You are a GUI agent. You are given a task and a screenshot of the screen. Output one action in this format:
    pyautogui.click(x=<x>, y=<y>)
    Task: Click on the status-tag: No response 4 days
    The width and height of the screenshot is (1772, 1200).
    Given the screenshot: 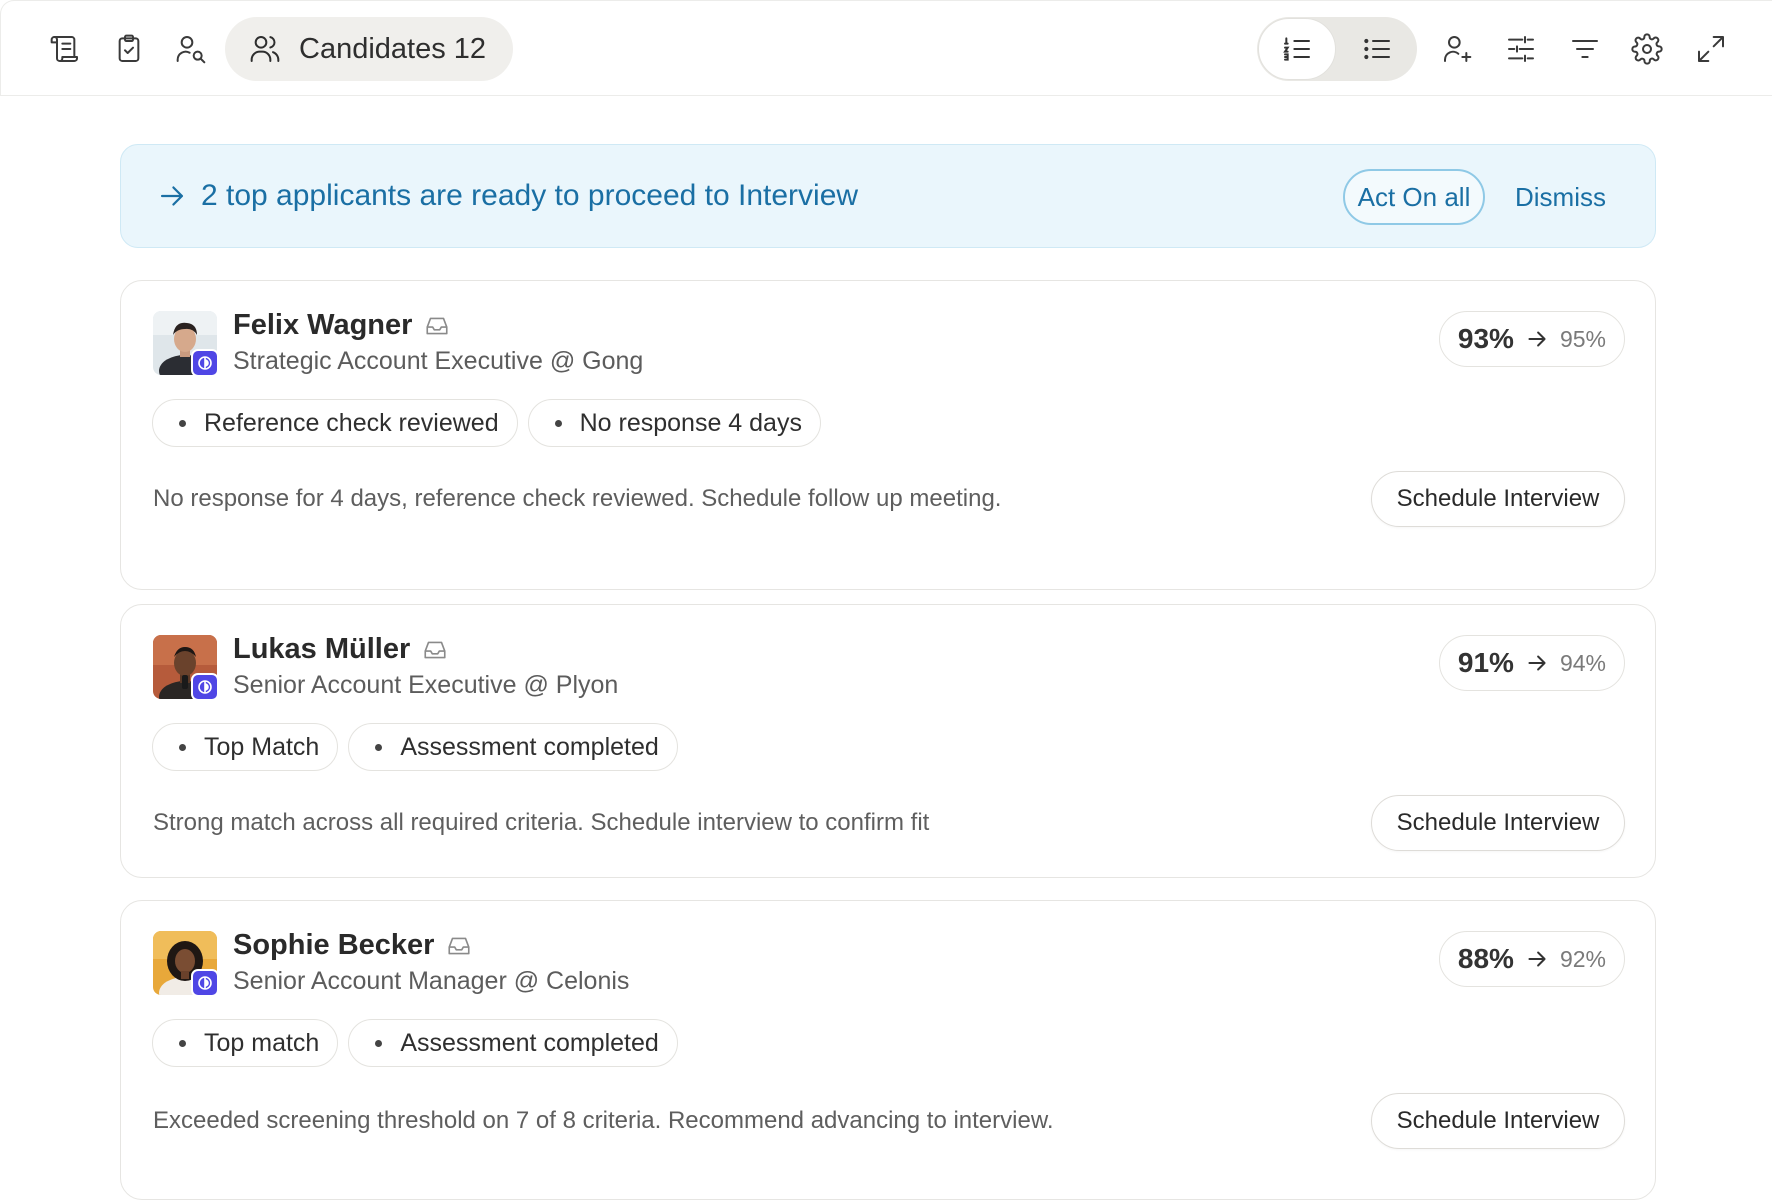 What is the action you would take?
    pyautogui.click(x=674, y=423)
    